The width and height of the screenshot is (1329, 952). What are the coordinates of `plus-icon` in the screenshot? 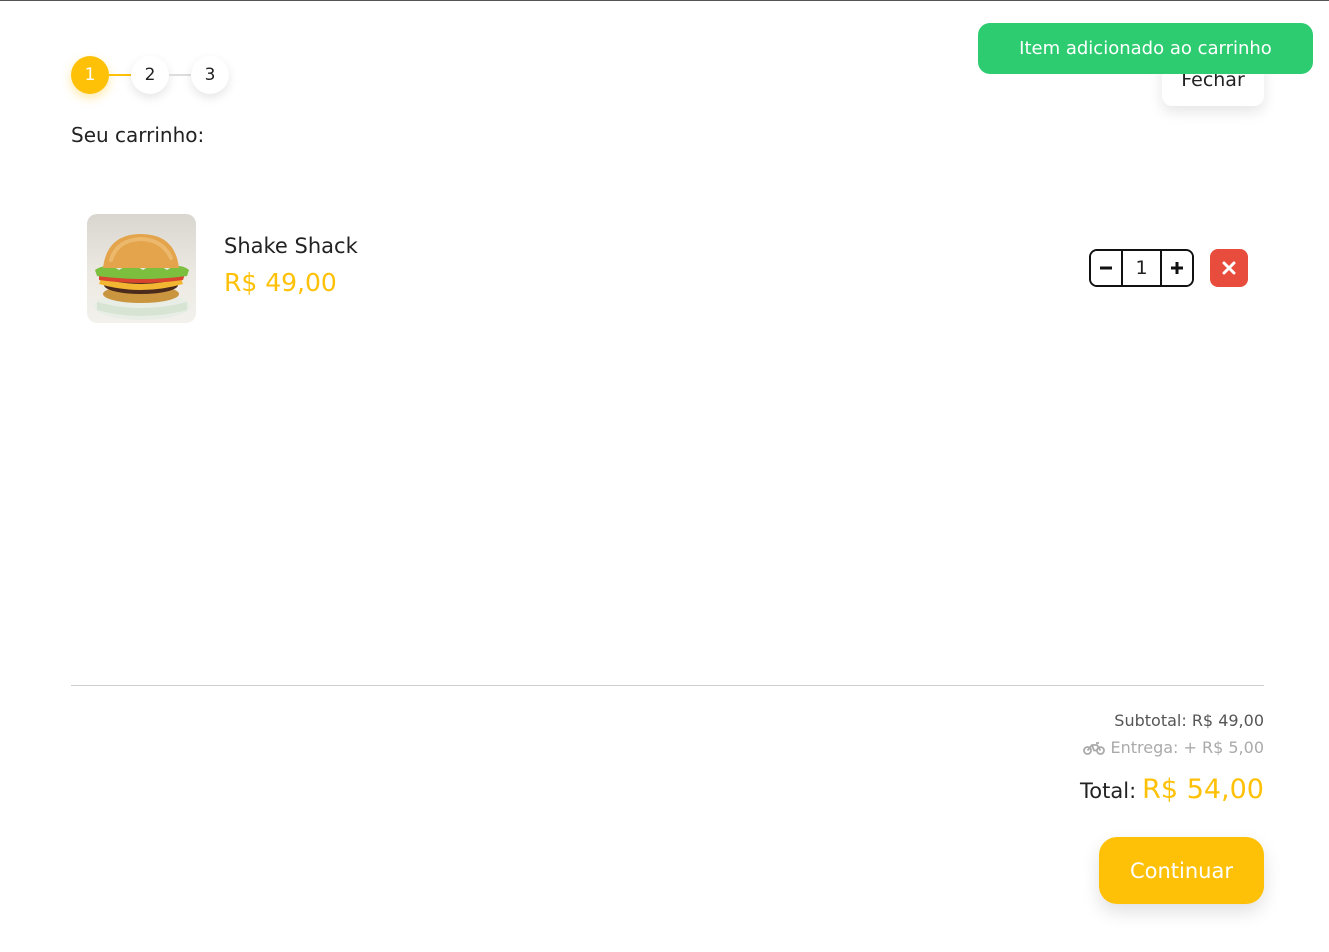 It's located at (1177, 268).